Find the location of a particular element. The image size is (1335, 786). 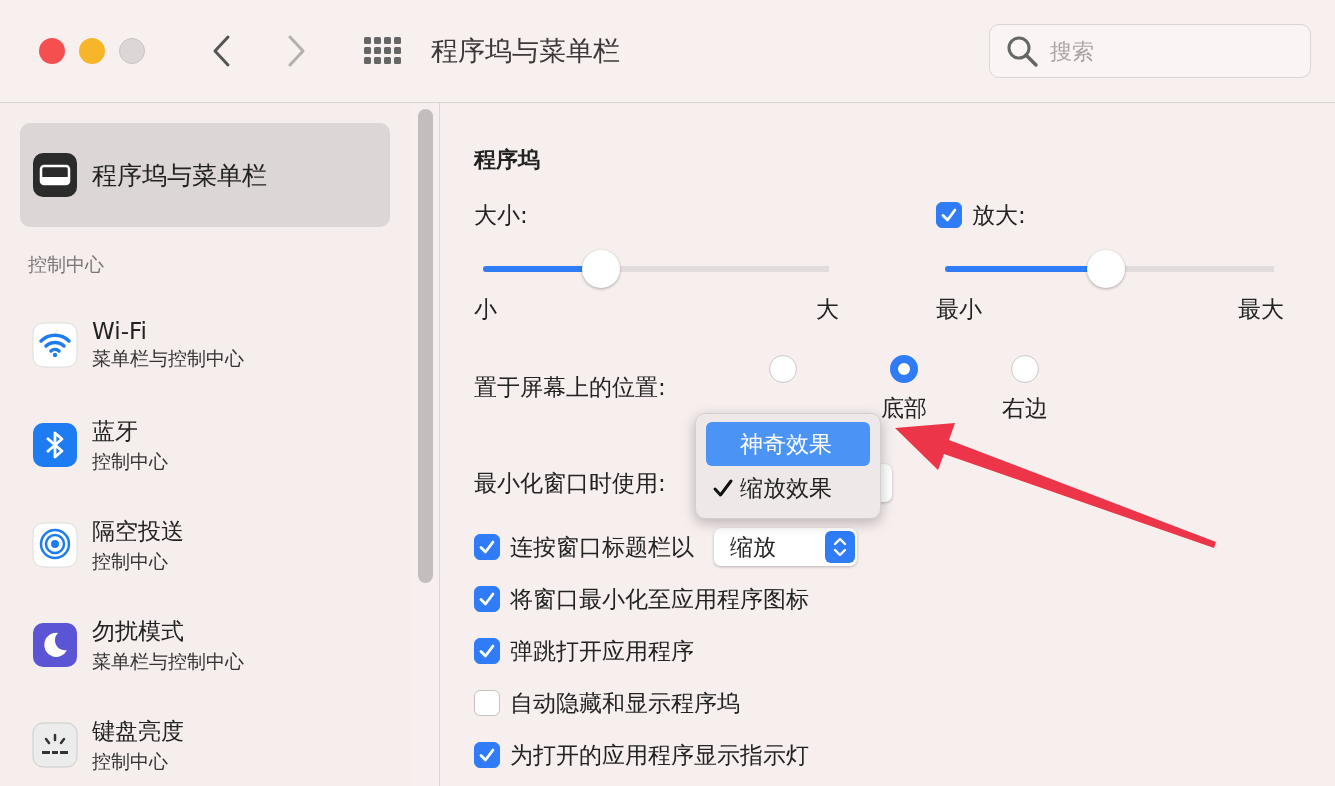

item-title: Wi-Fi is located at coordinates (120, 331).